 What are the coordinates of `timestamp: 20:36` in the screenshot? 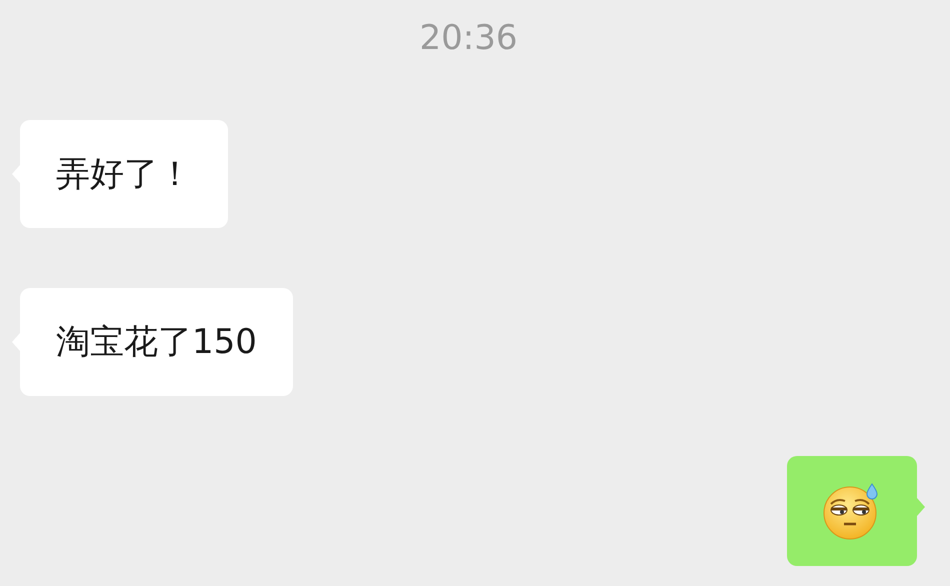 It's located at (469, 38).